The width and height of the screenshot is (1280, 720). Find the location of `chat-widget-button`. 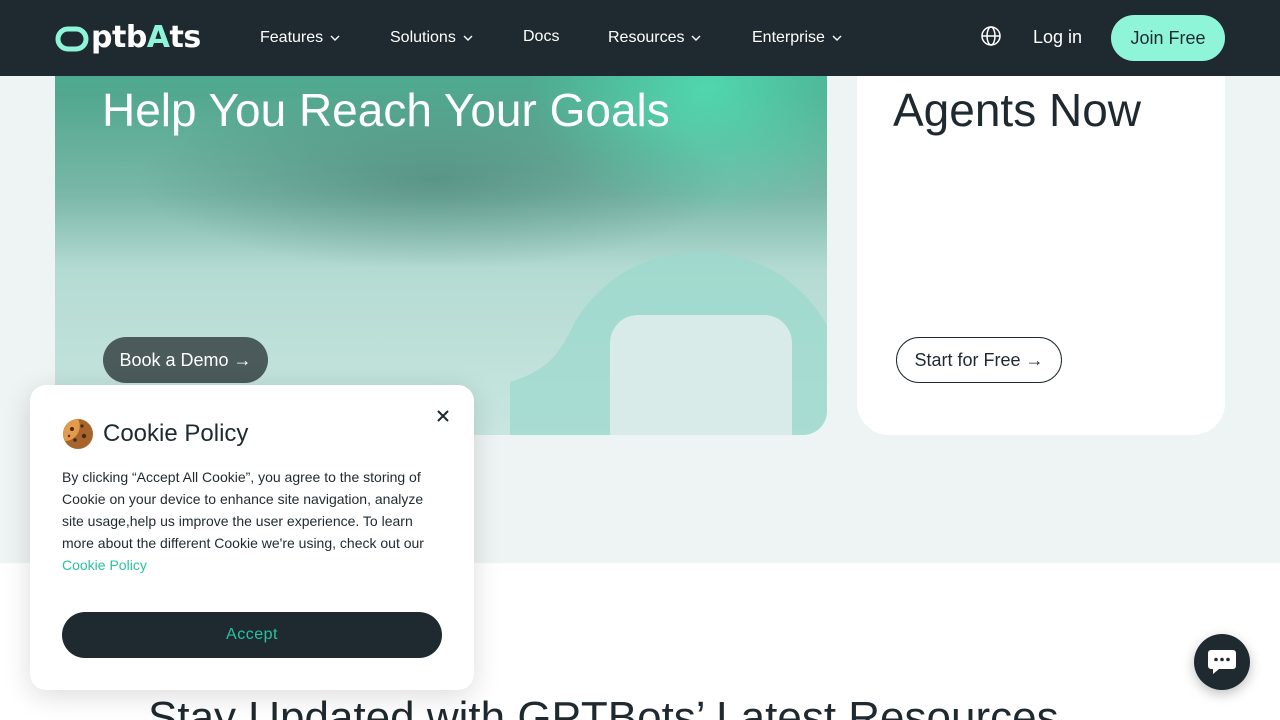

chat-widget-button is located at coordinates (1222, 662).